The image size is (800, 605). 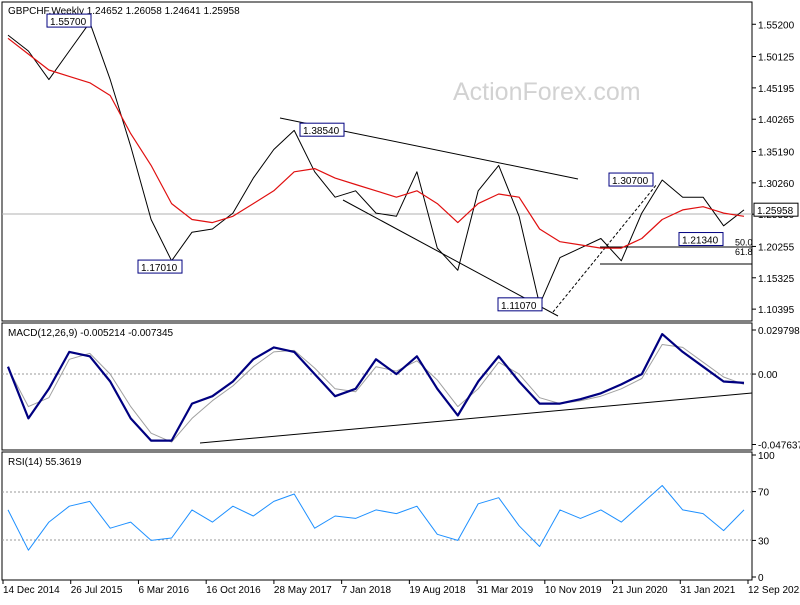 What do you see at coordinates (775, 211) in the screenshot?
I see `current-price-label: 1.25958` at bounding box center [775, 211].